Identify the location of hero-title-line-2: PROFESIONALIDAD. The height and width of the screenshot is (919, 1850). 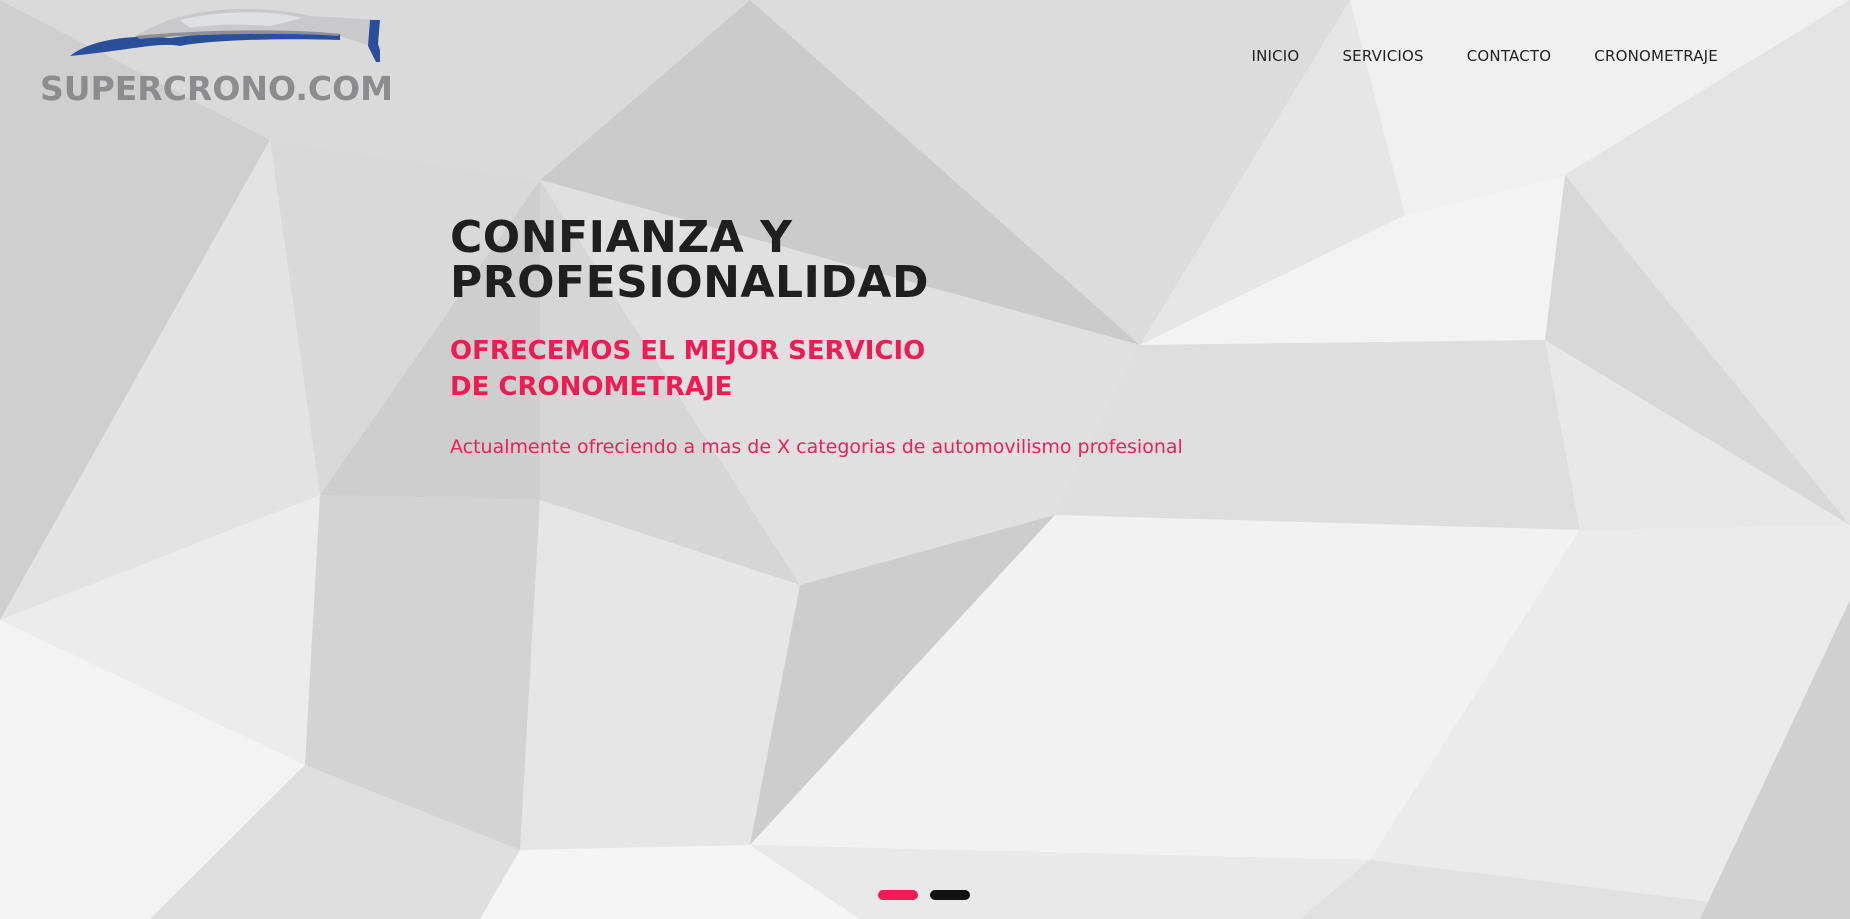
(689, 282).